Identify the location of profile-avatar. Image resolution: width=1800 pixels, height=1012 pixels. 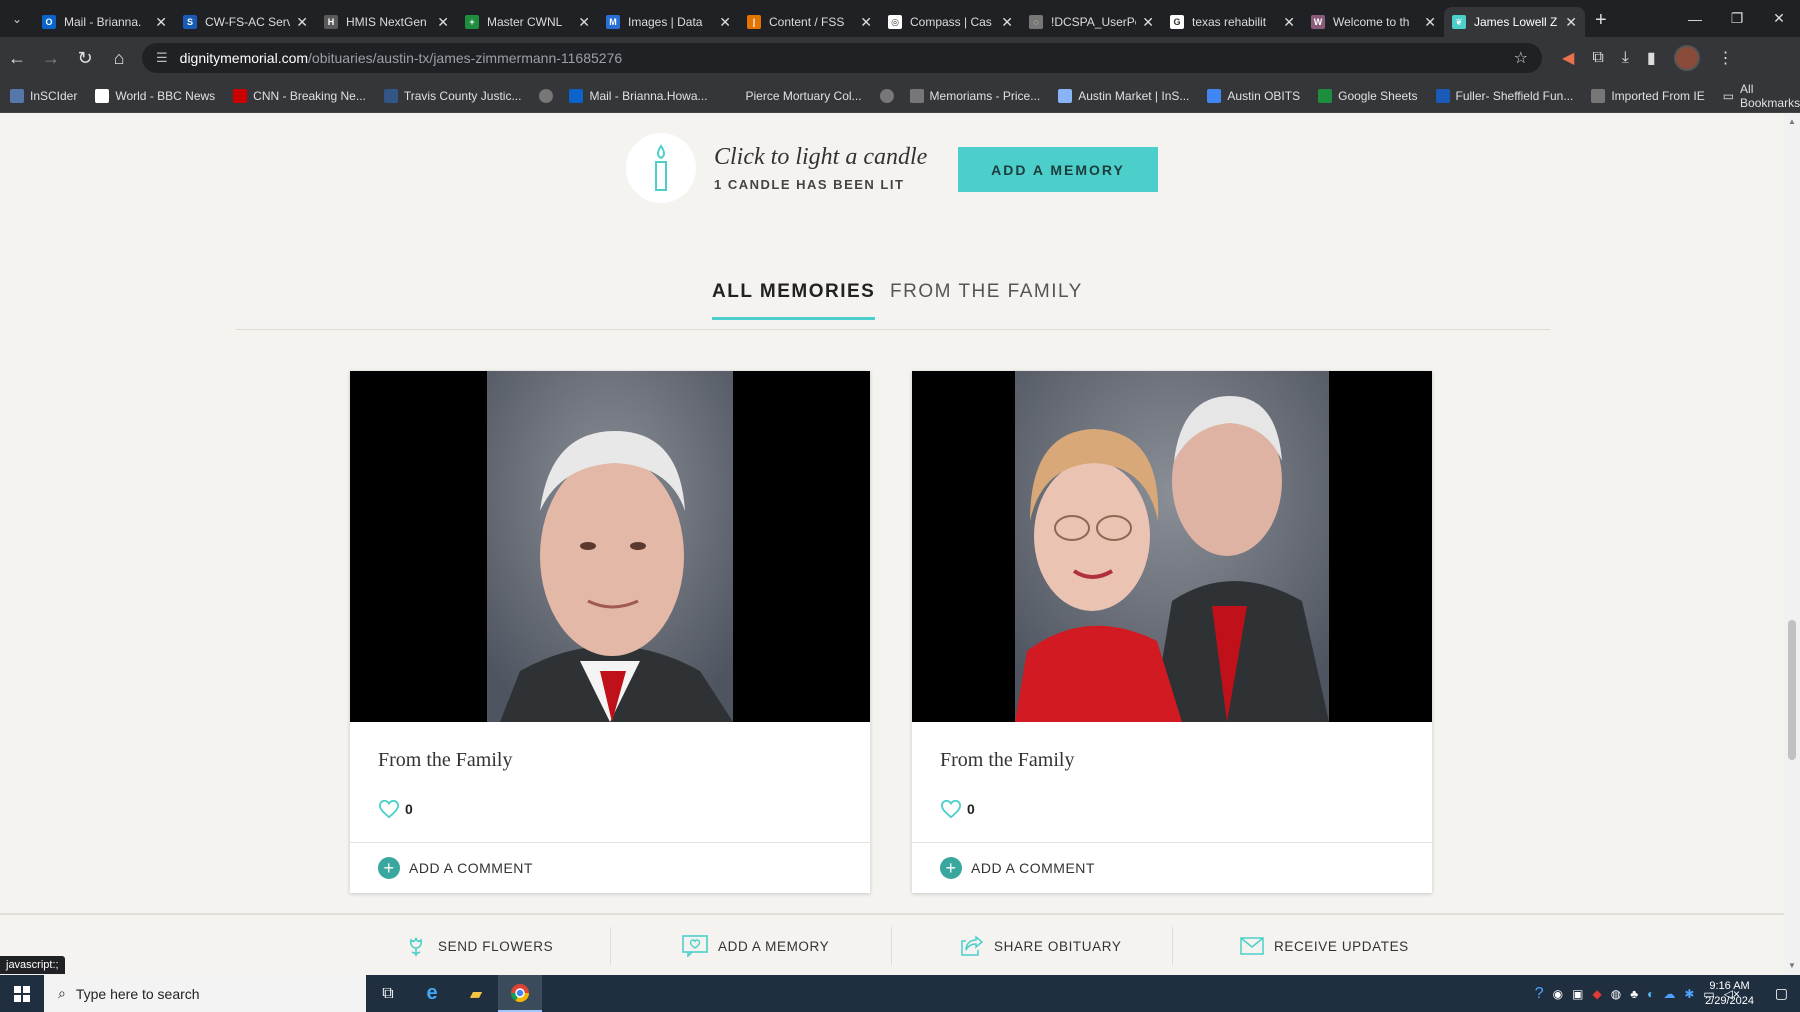
(1686, 58).